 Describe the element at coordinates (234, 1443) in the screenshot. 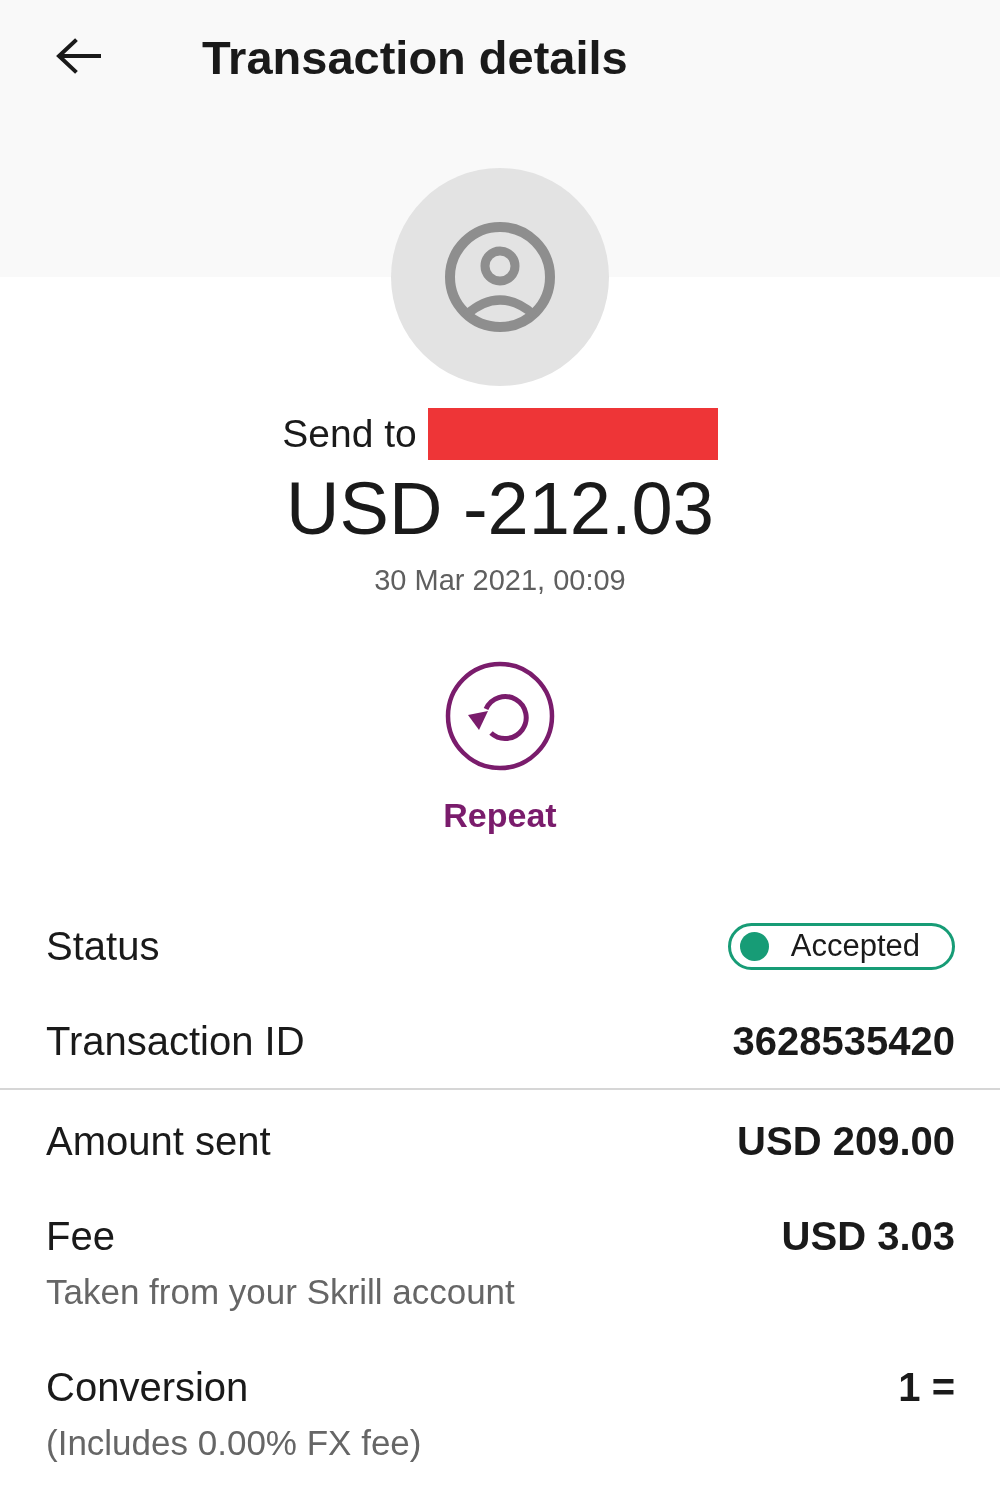

I see `detail-note: (Includes 0.00% FX fee)` at that location.